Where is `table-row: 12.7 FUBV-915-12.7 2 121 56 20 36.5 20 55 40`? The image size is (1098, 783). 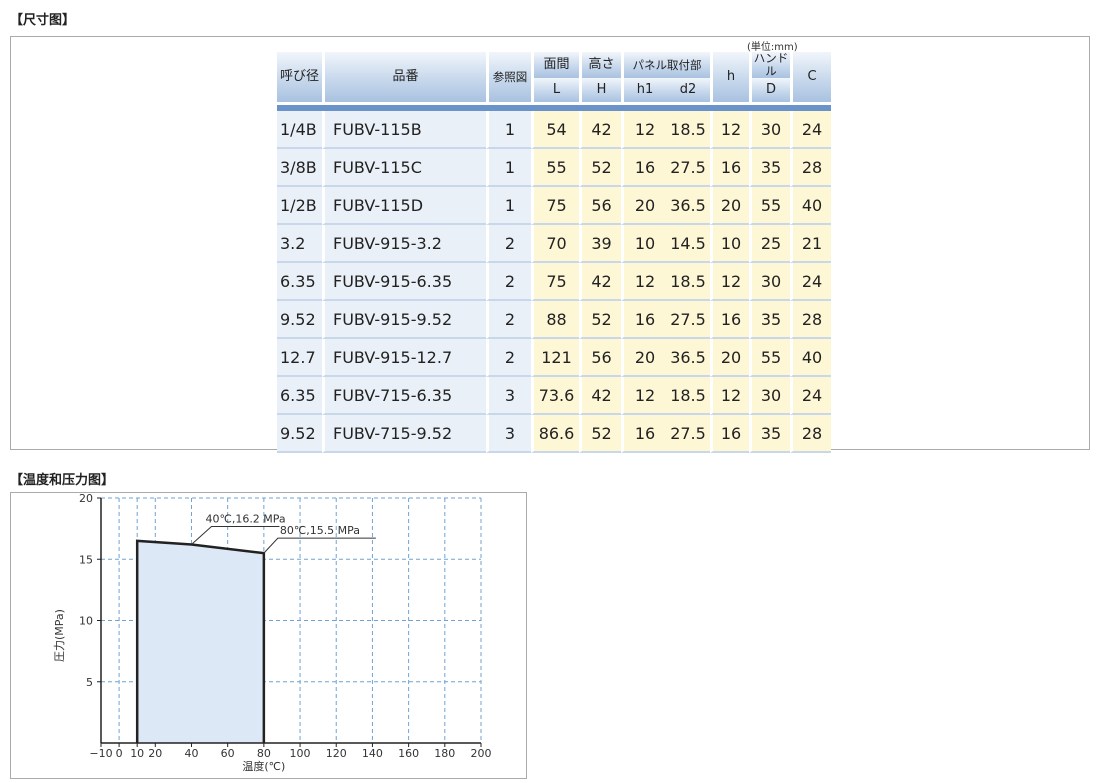
table-row: 12.7 FUBV-915-12.7 2 121 56 20 36.5 20 55 40 is located at coordinates (554, 358).